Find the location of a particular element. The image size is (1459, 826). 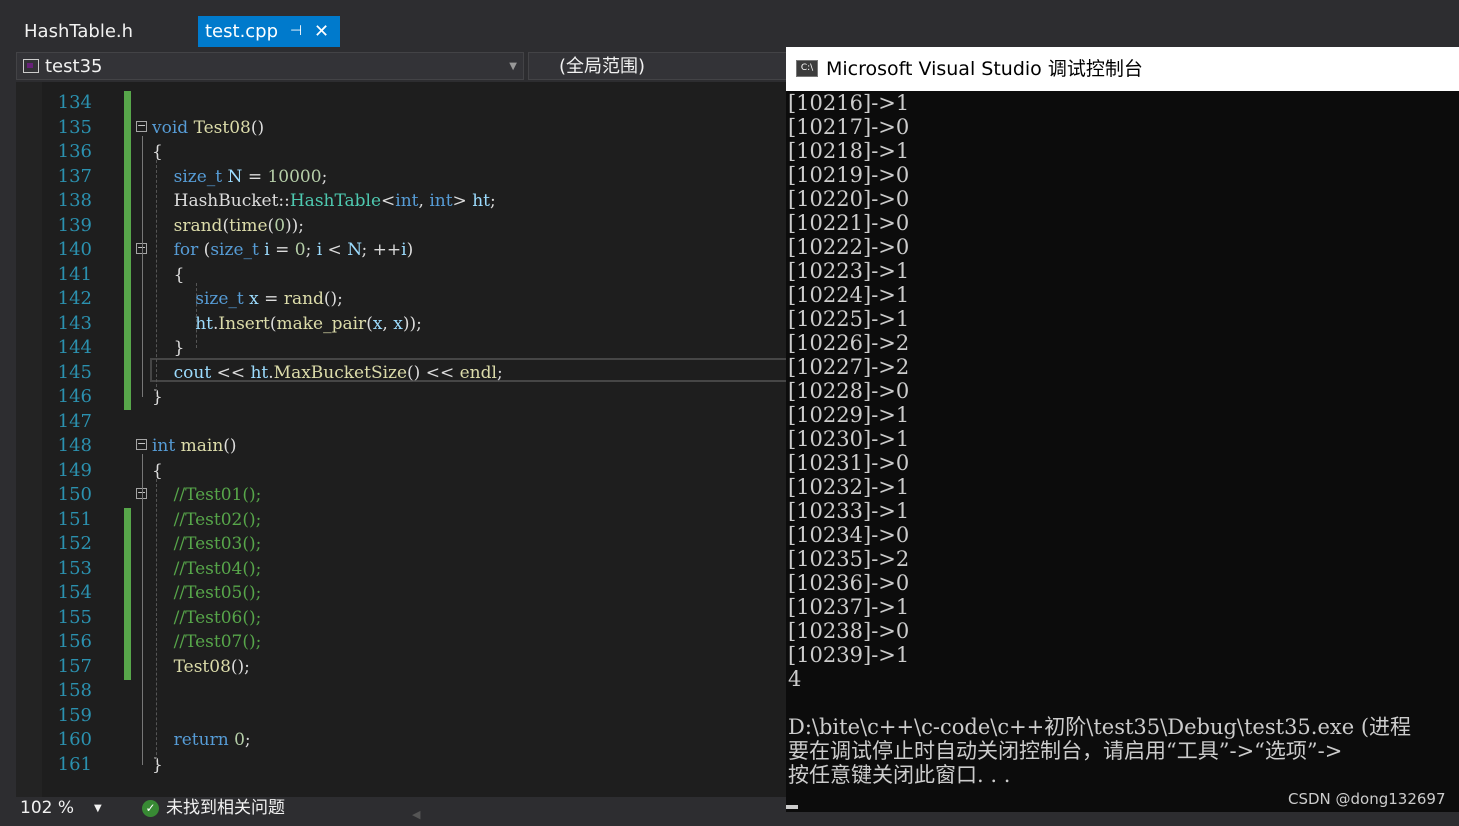

console-title-bar: C:\ Microsoft Visual Studio 调试控制台 is located at coordinates (1122, 69).